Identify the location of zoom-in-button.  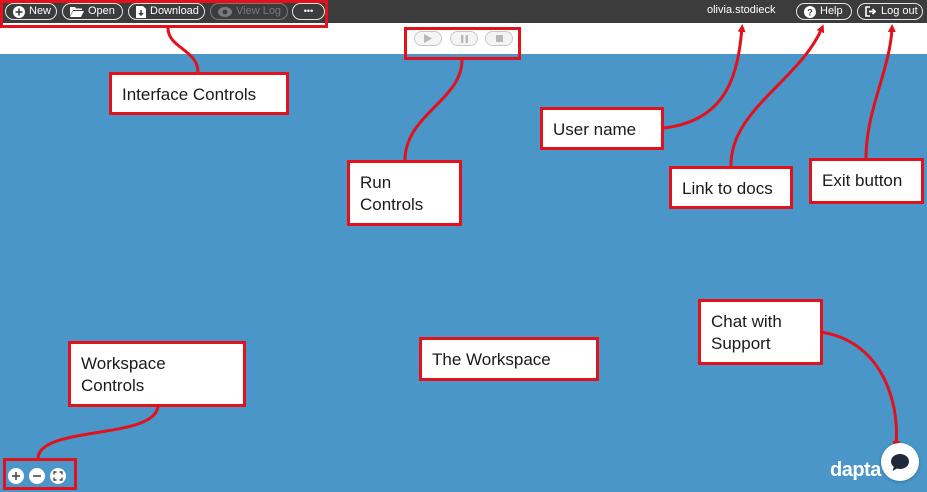
(16, 476).